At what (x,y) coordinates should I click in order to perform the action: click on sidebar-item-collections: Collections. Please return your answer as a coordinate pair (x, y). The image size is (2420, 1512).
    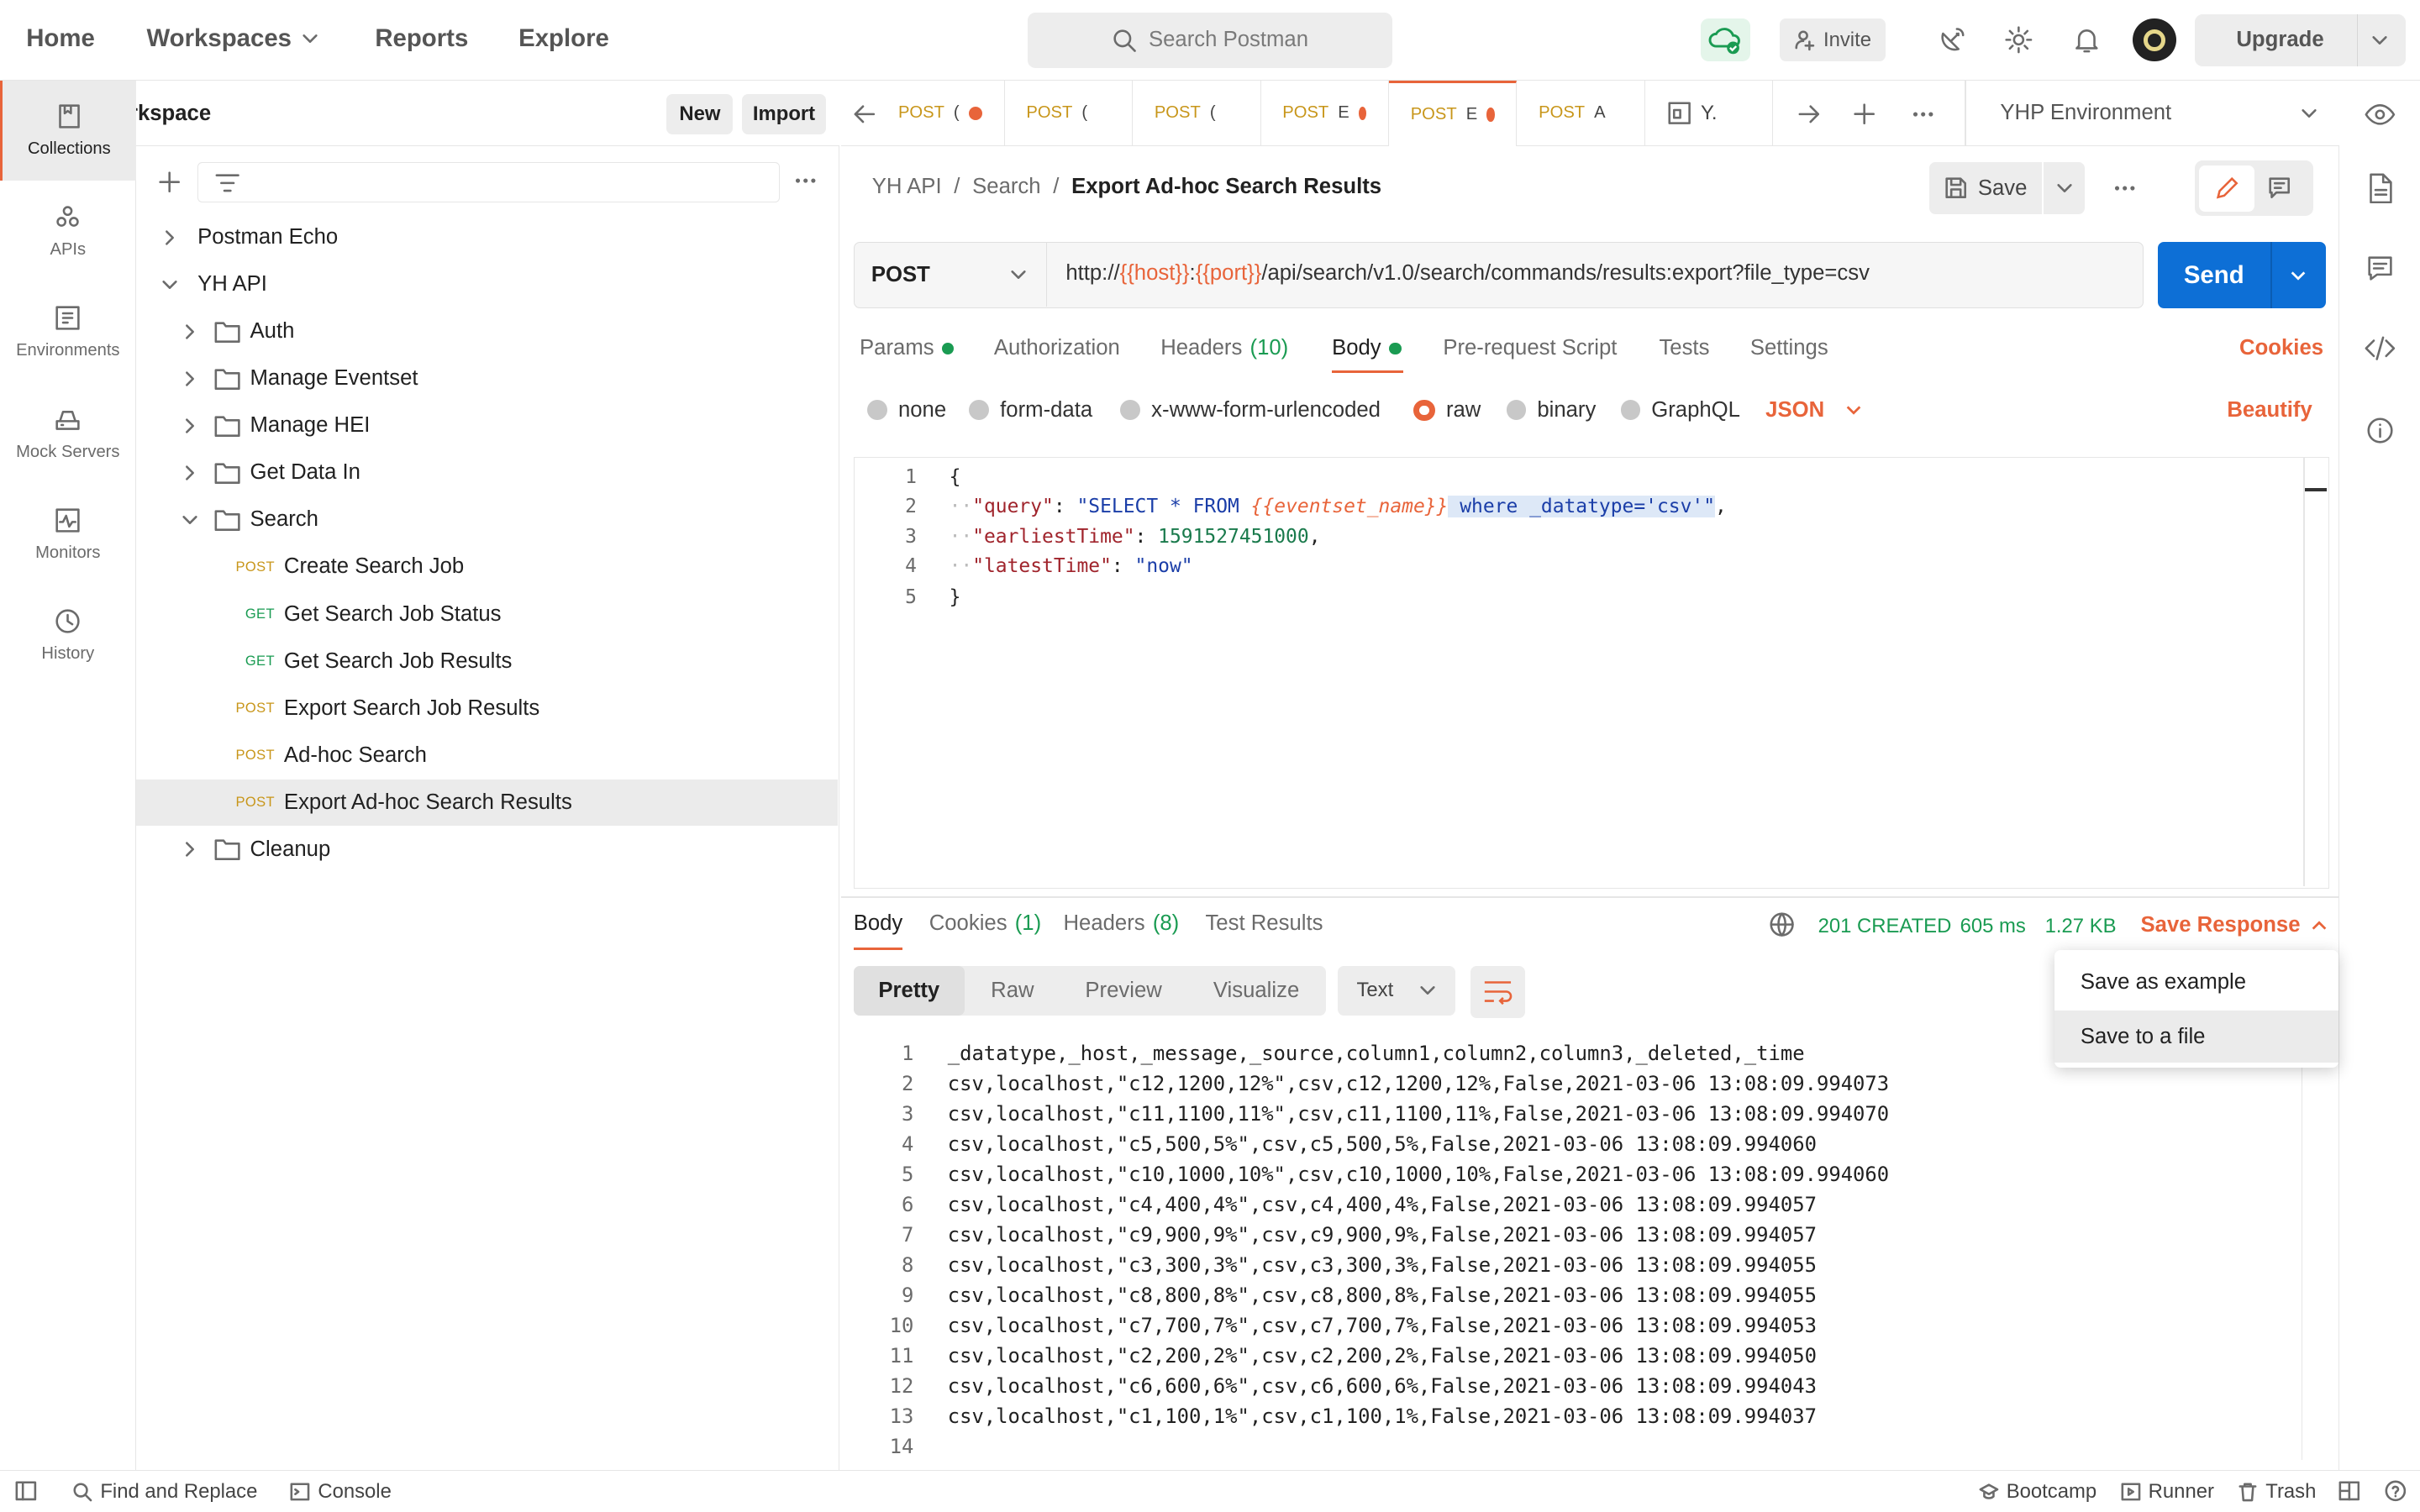
    Looking at the image, I should click on (68, 130).